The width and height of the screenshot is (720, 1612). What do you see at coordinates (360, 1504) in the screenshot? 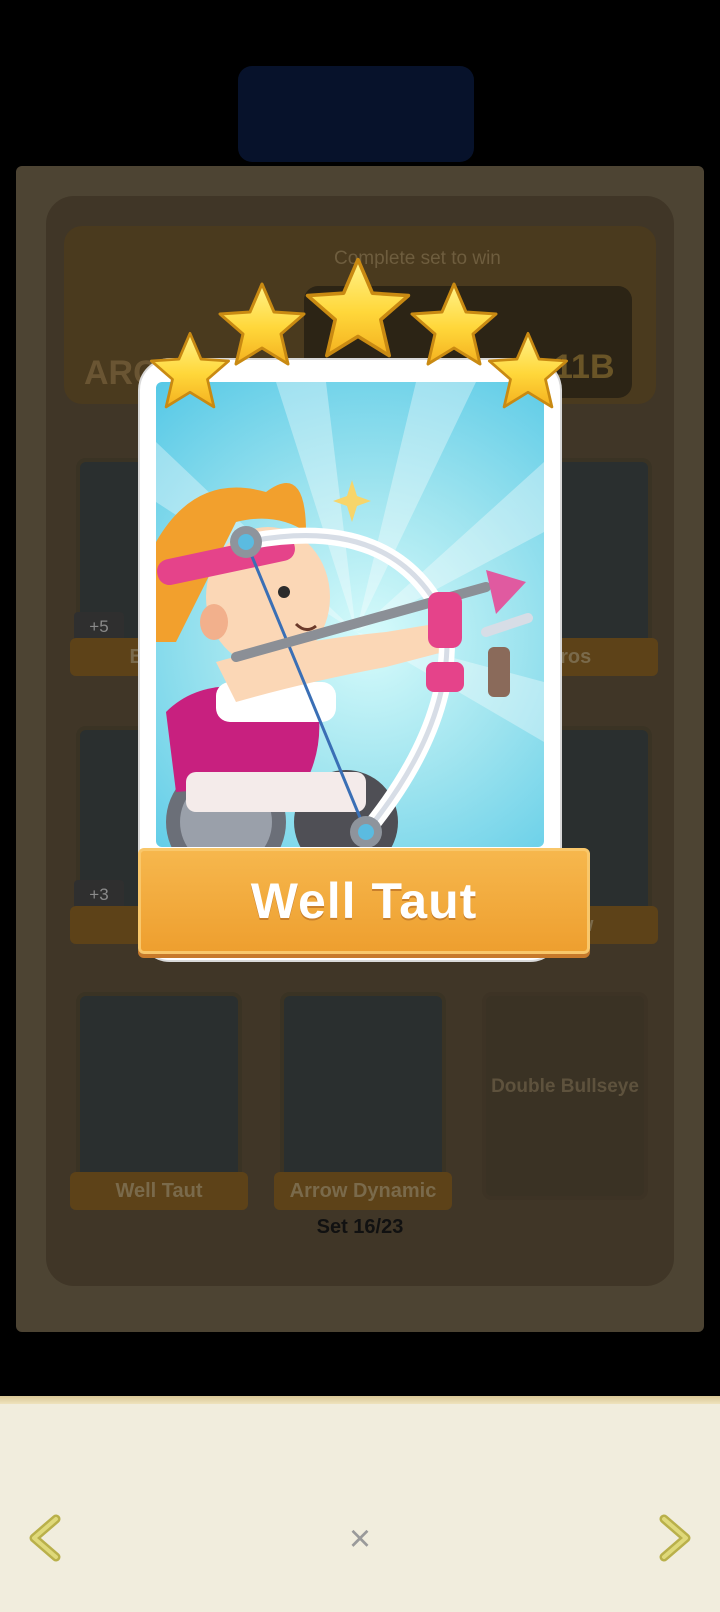
I see `bottom-nav-bar` at bounding box center [360, 1504].